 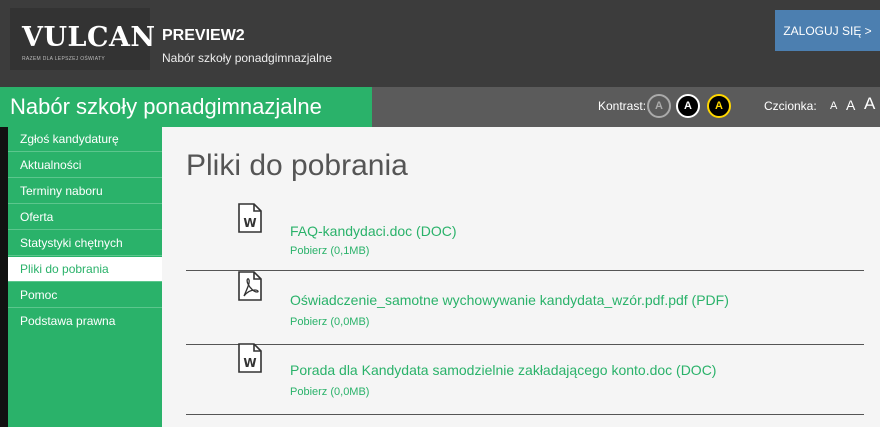 I want to click on sidebar-item-pomoc: Pomoc, so click(x=85, y=295).